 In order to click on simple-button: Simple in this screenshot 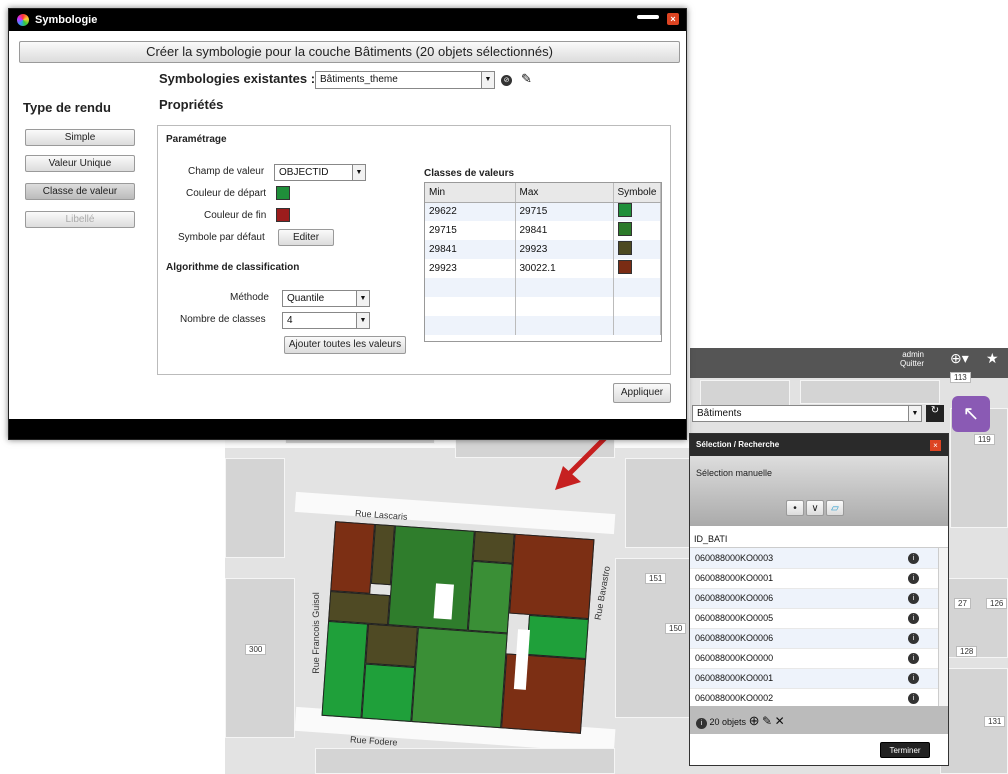, I will do `click(80, 137)`.